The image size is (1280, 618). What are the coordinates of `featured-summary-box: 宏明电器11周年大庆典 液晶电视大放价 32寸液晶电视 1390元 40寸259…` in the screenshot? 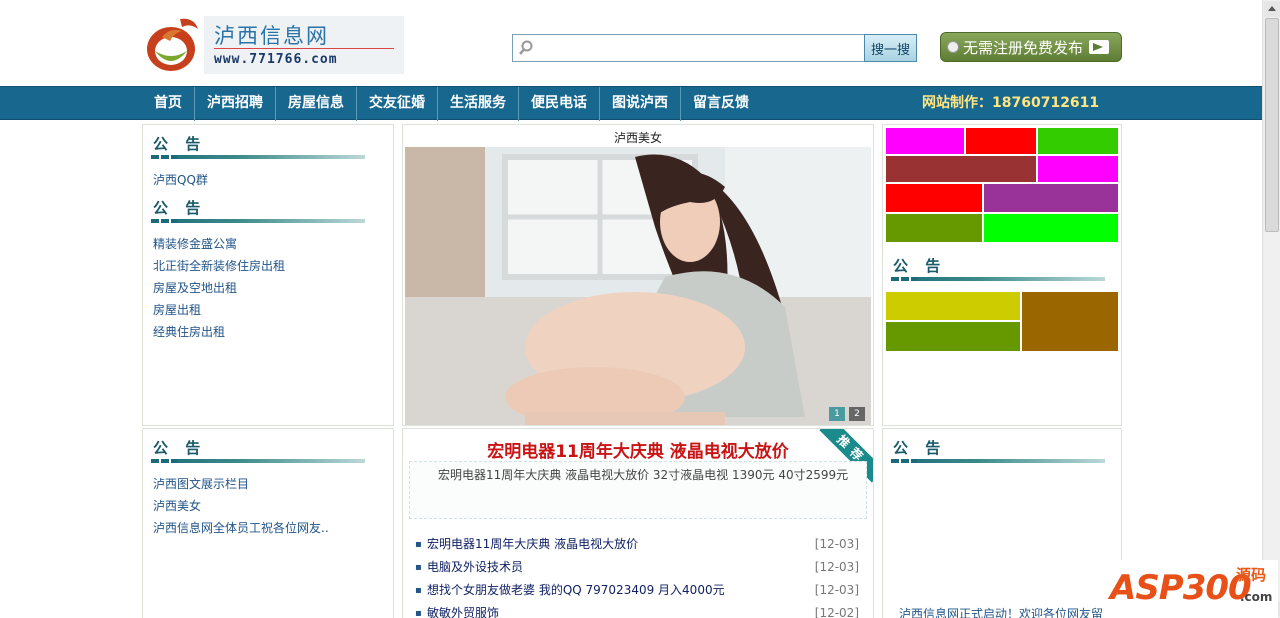 It's located at (638, 490).